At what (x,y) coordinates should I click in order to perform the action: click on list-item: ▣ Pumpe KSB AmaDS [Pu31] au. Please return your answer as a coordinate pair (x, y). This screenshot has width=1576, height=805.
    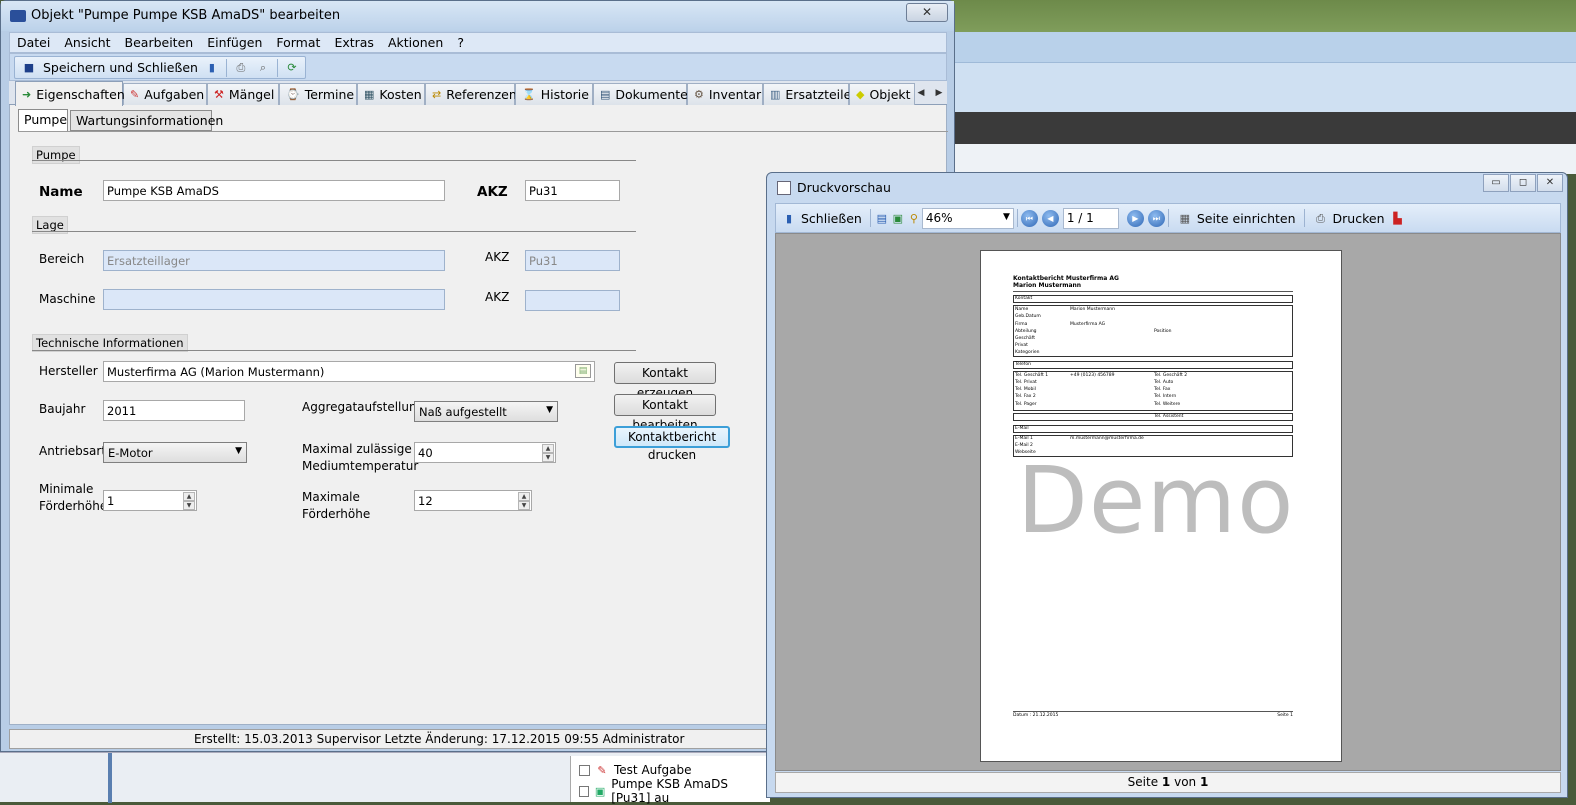
    Looking at the image, I should click on (674, 791).